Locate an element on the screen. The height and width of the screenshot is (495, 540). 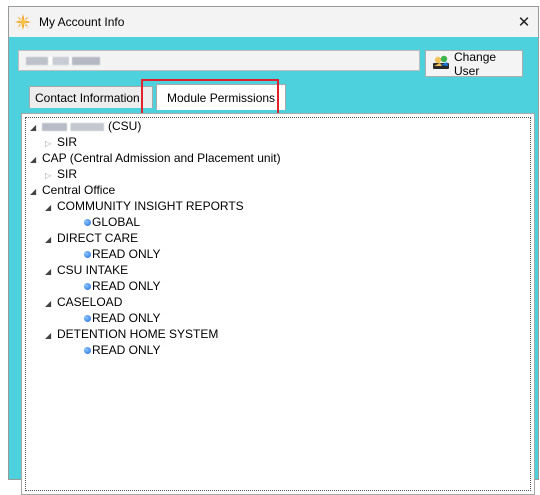
tree-node-direct-care: ◢ DIRECT CARE is located at coordinates (91, 238).